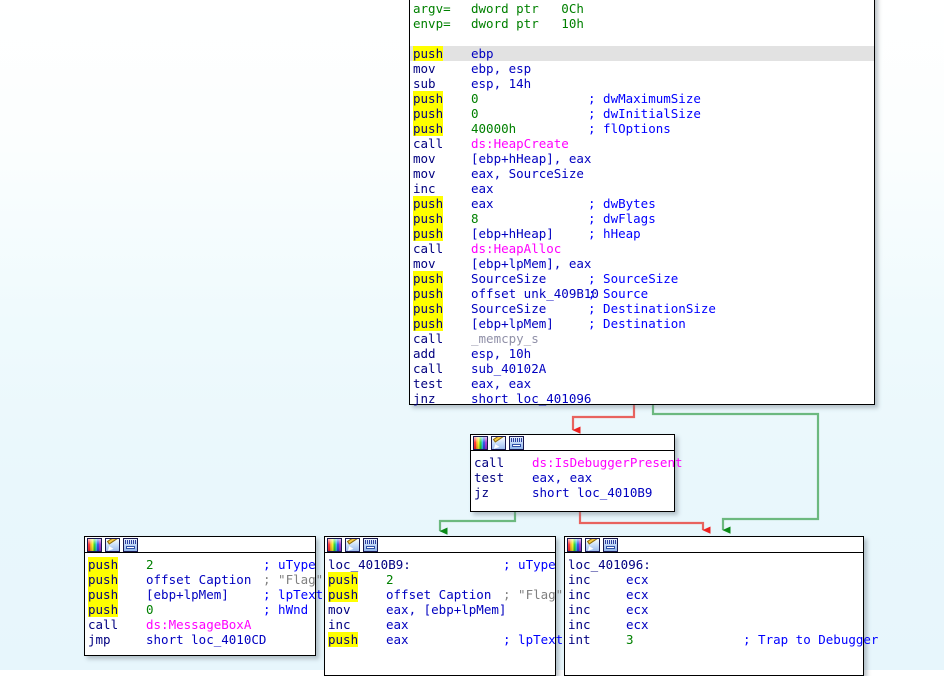 This screenshot has width=944, height=676. What do you see at coordinates (642, 278) in the screenshot?
I see `disasm-line: push SourceSize; SourceSize` at bounding box center [642, 278].